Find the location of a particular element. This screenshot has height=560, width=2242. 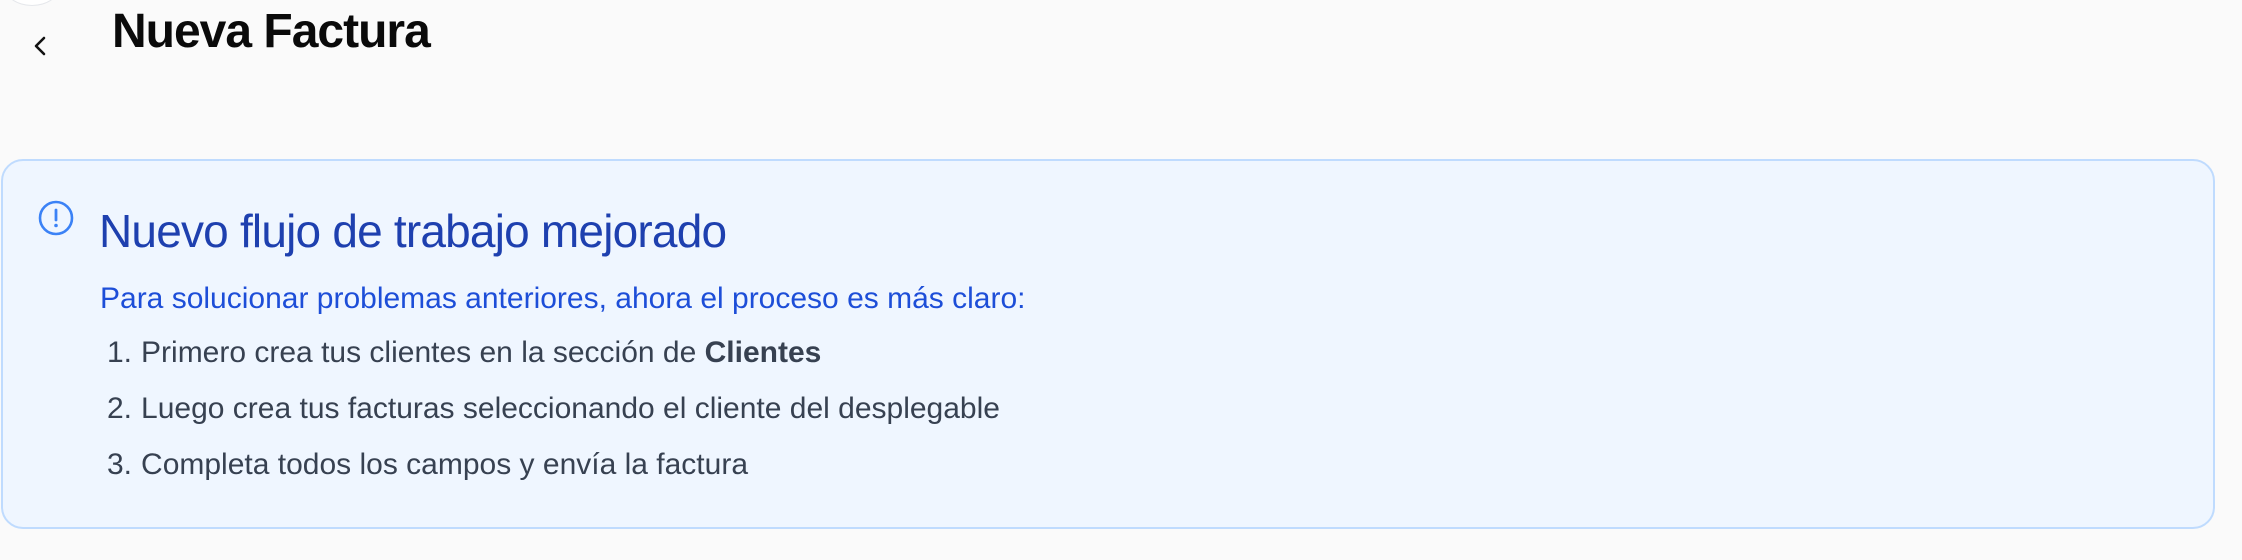

step-number: 2. is located at coordinates (120, 408).